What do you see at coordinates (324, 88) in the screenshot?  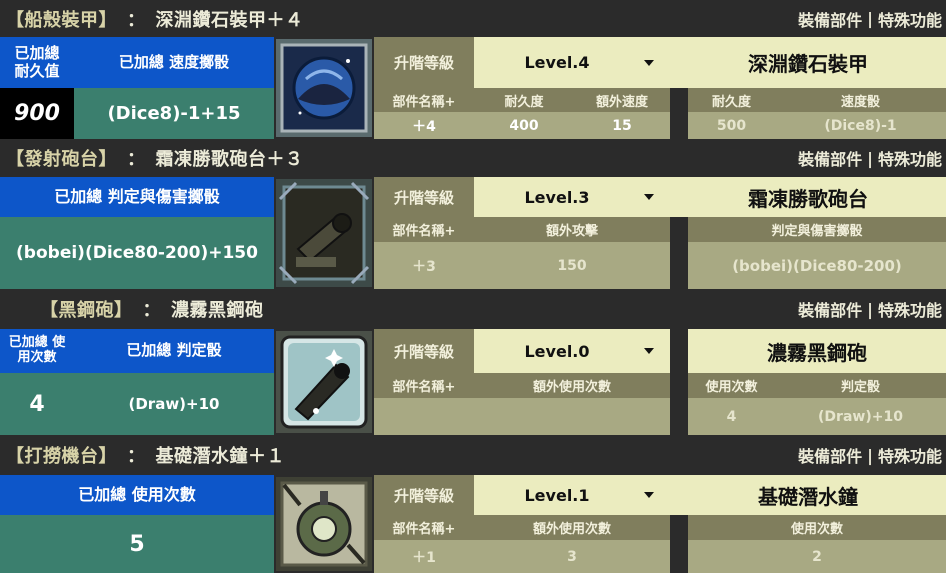 I see `abyss-diamond-armor-icon` at bounding box center [324, 88].